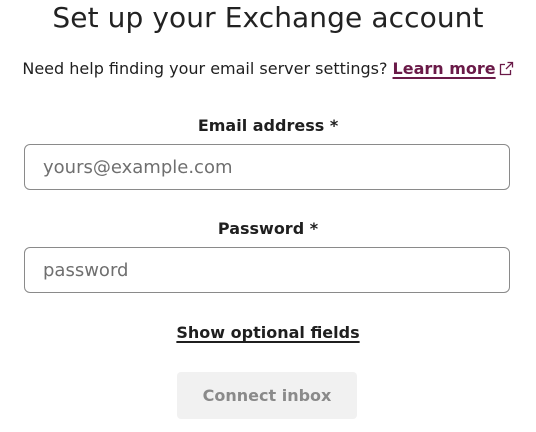 The height and width of the screenshot is (432, 536). What do you see at coordinates (267, 270) in the screenshot?
I see `password-field` at bounding box center [267, 270].